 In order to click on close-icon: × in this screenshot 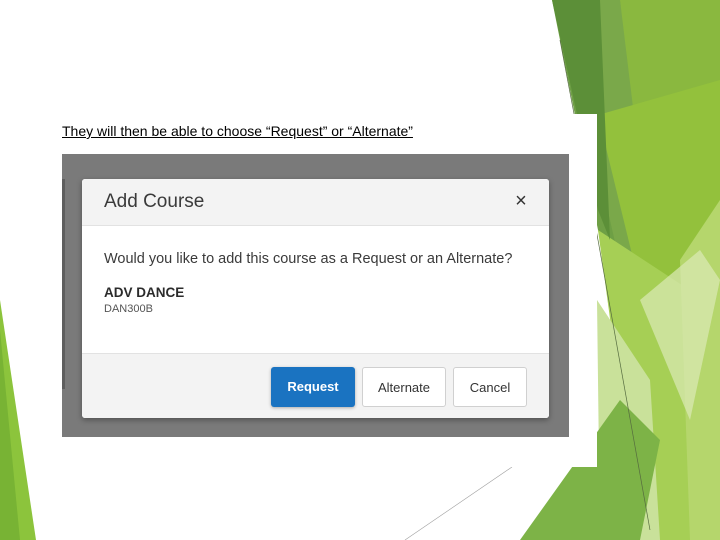, I will do `click(521, 201)`.